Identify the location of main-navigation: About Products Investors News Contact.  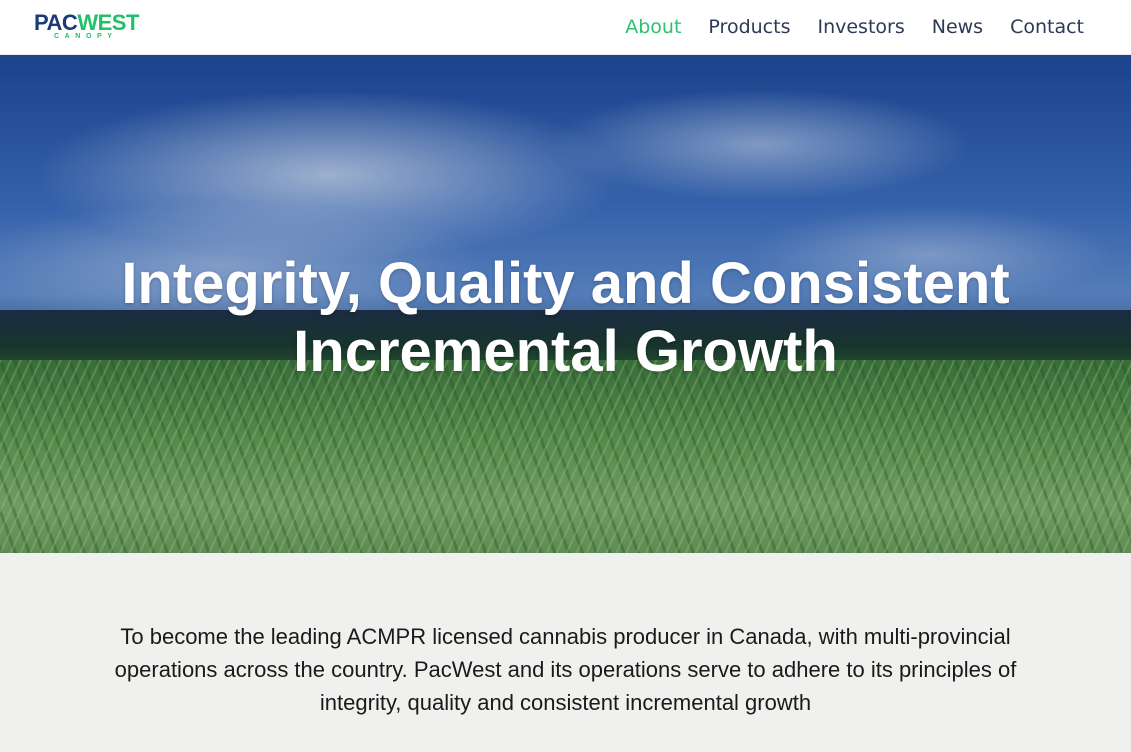
(841, 27).